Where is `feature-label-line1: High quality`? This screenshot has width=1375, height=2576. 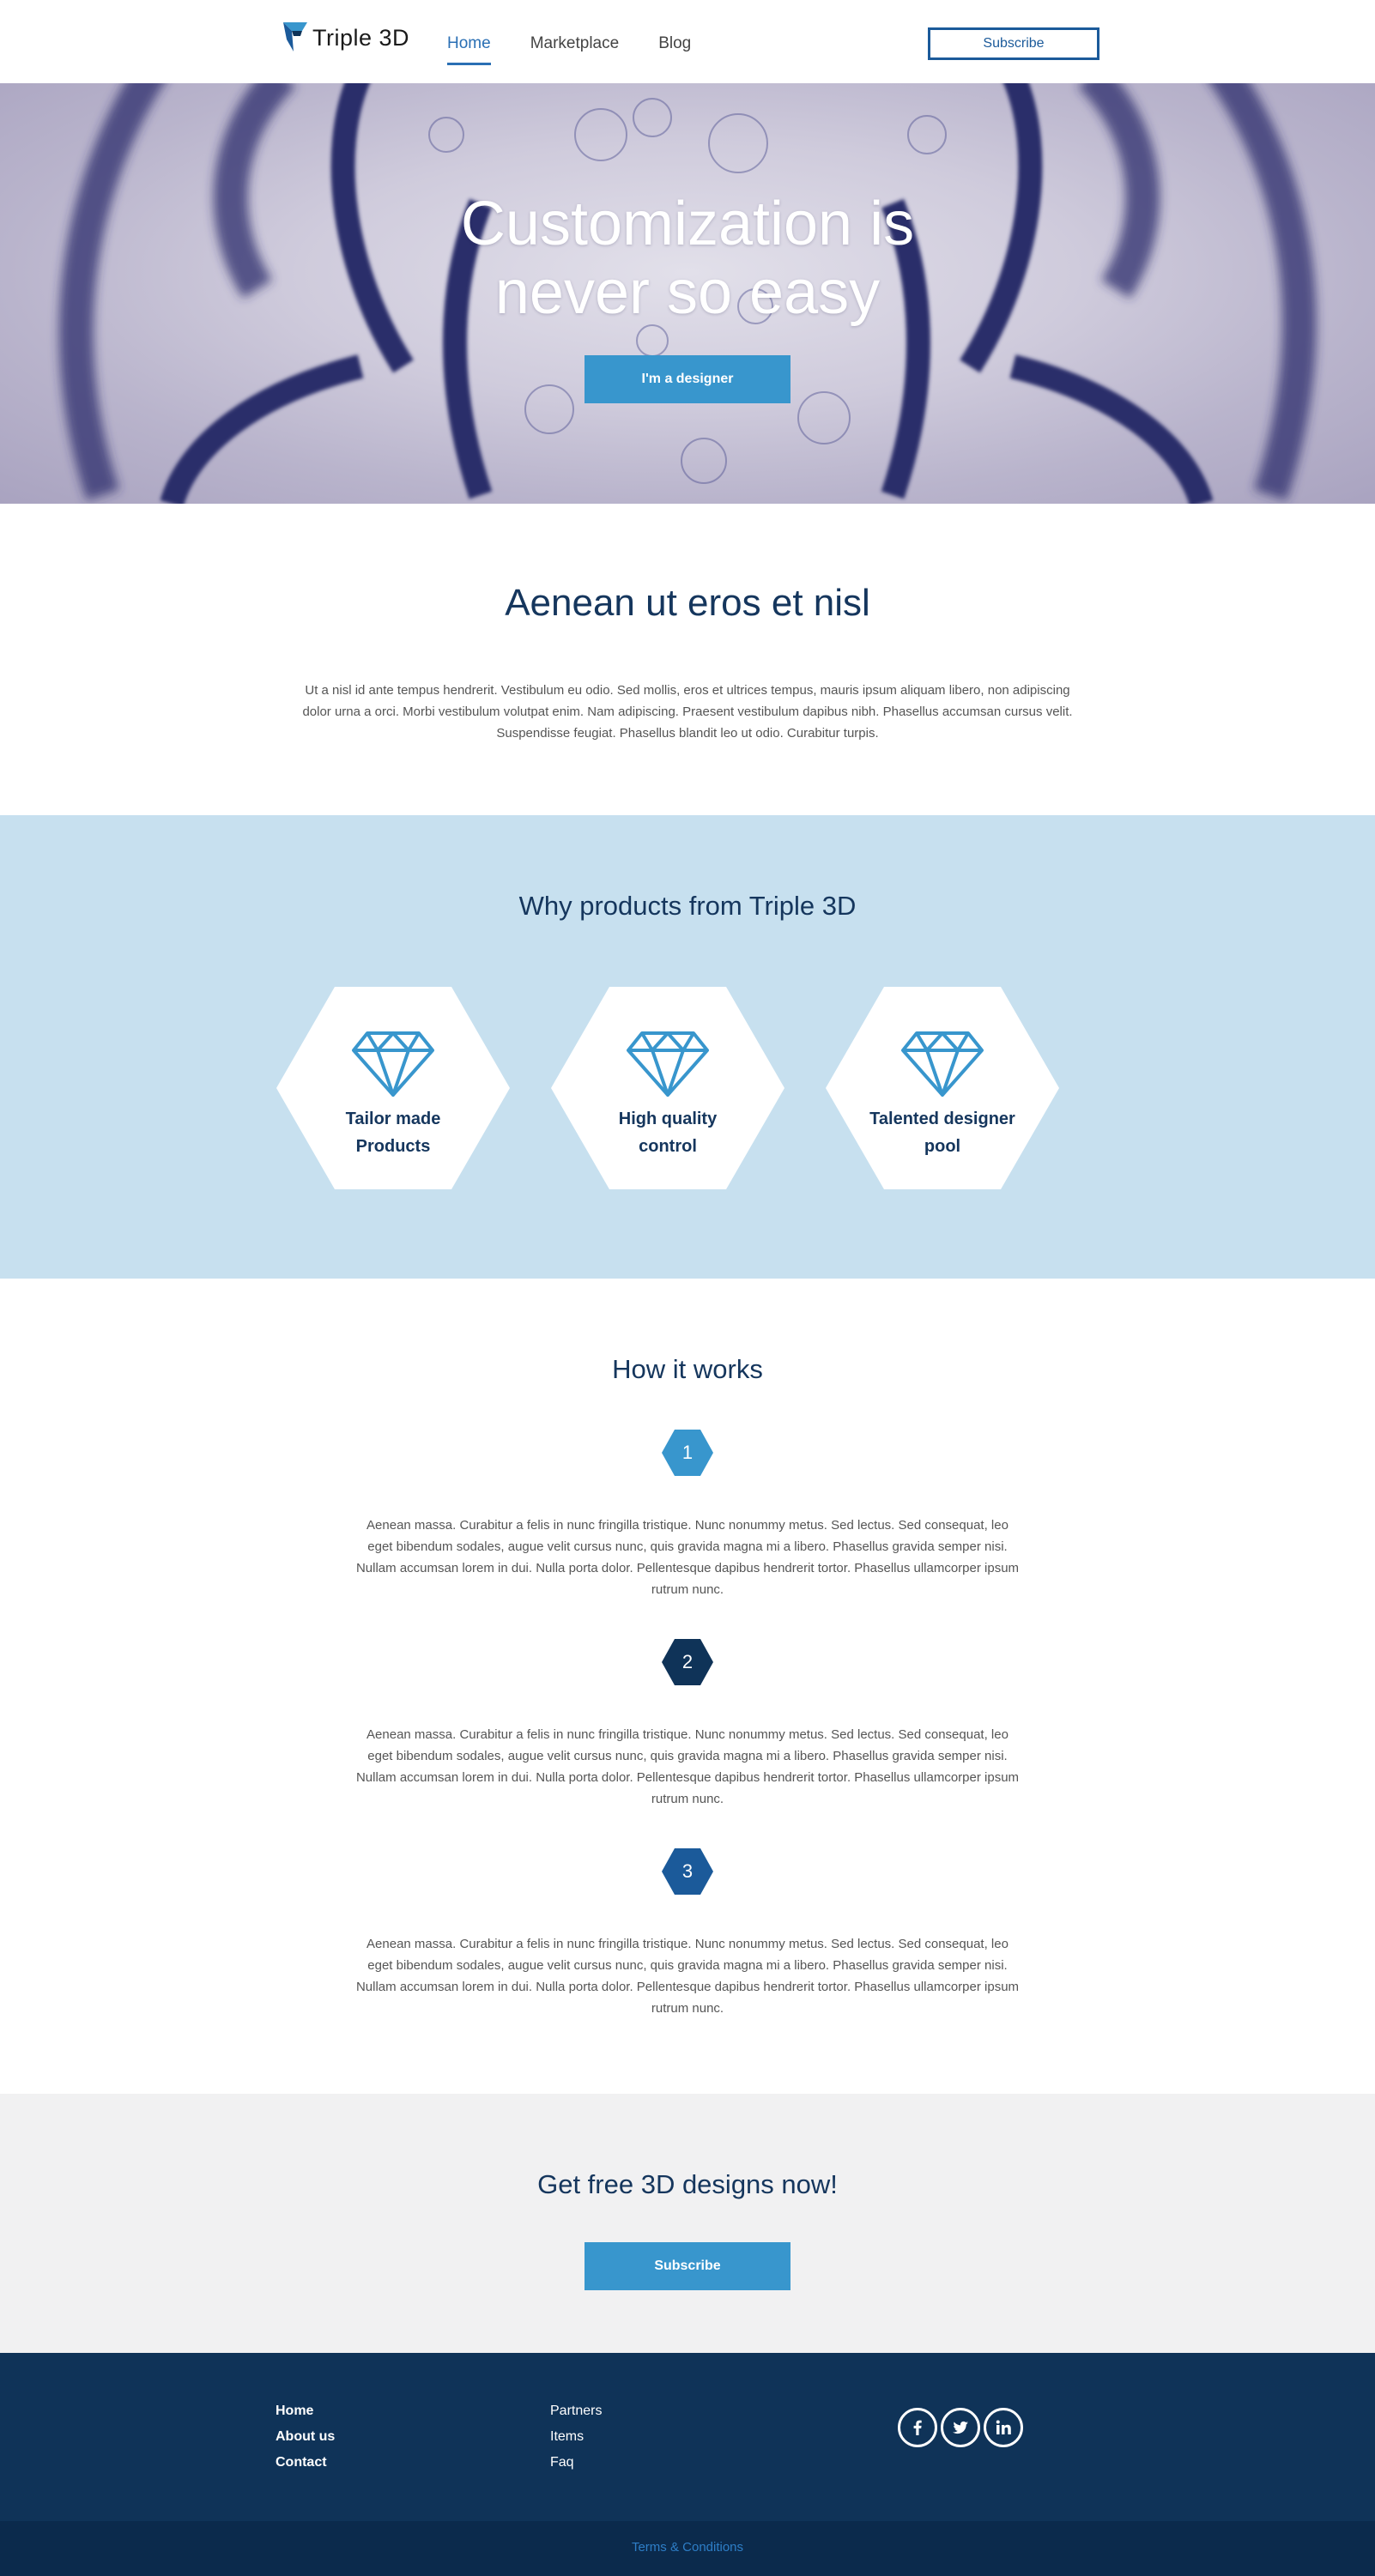
feature-label-line1: High quality is located at coordinates (668, 1119).